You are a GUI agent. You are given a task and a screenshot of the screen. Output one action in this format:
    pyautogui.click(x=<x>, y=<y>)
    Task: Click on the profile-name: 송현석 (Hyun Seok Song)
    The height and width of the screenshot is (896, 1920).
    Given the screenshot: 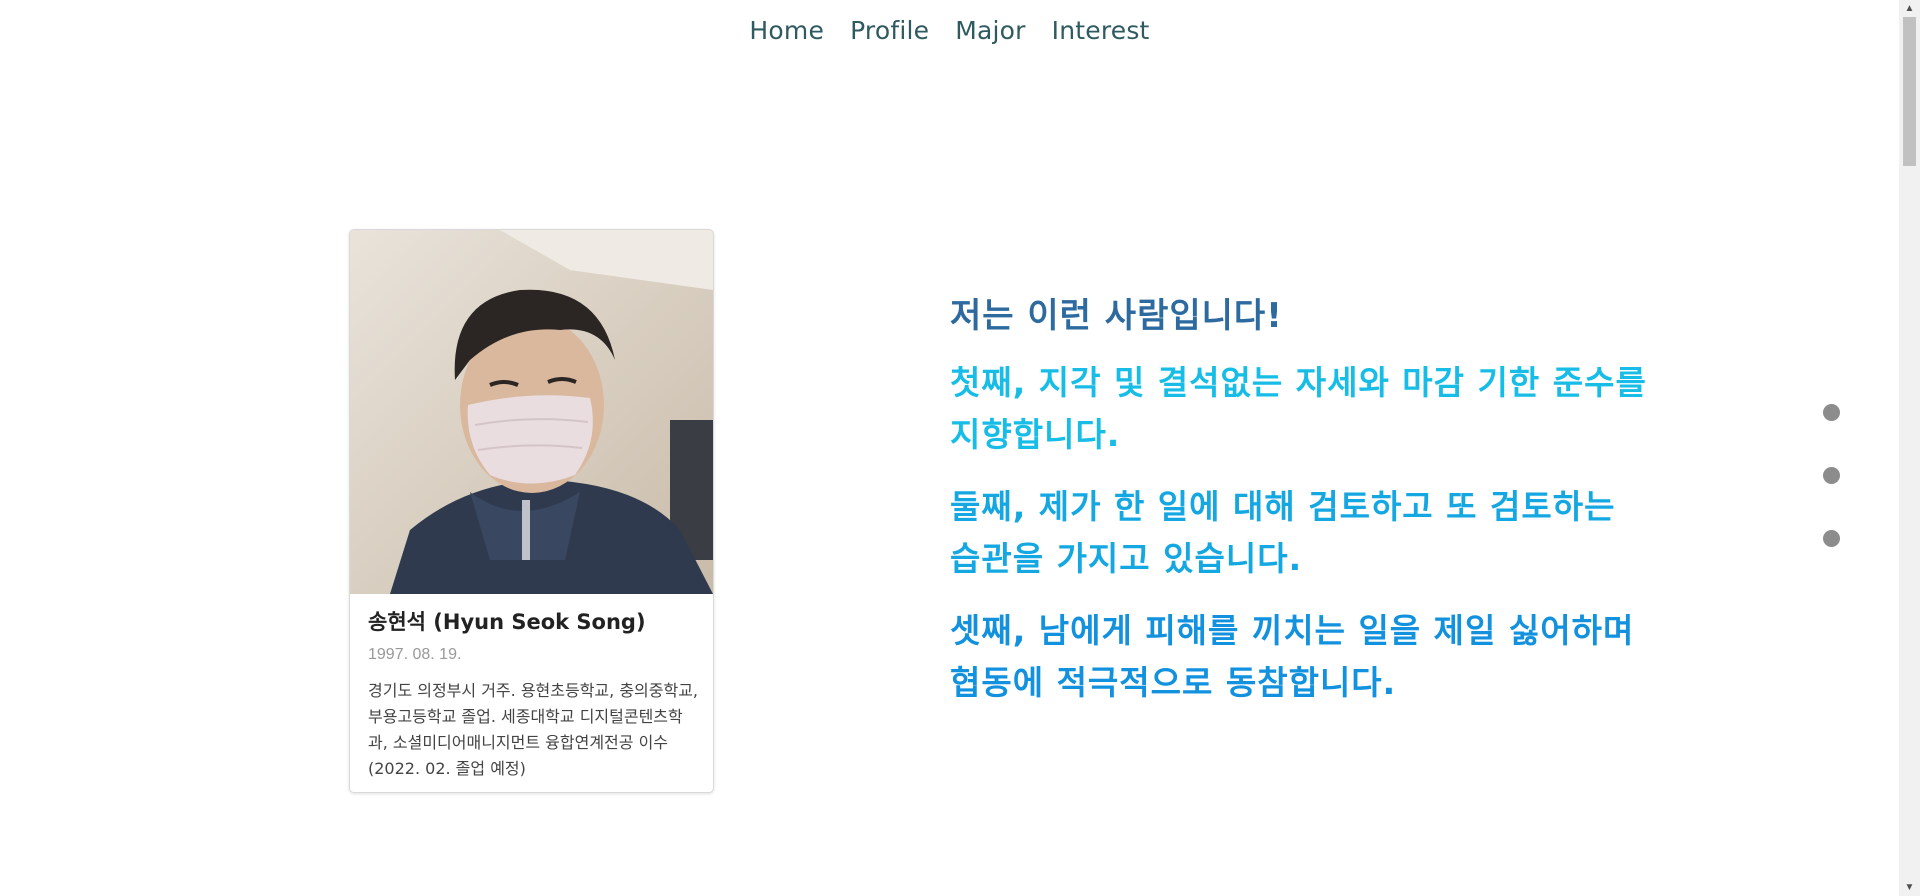 What is the action you would take?
    pyautogui.click(x=507, y=622)
    